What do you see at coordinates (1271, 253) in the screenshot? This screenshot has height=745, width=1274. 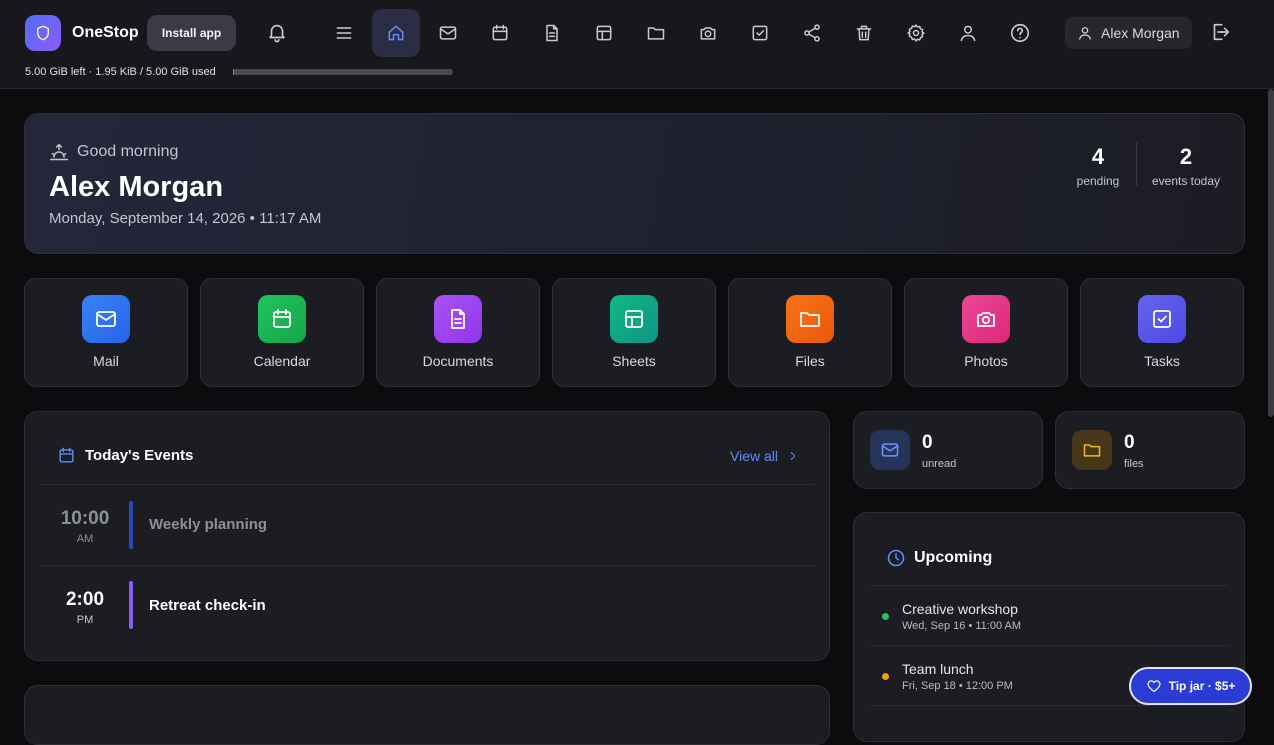 I see `scrollbar` at bounding box center [1271, 253].